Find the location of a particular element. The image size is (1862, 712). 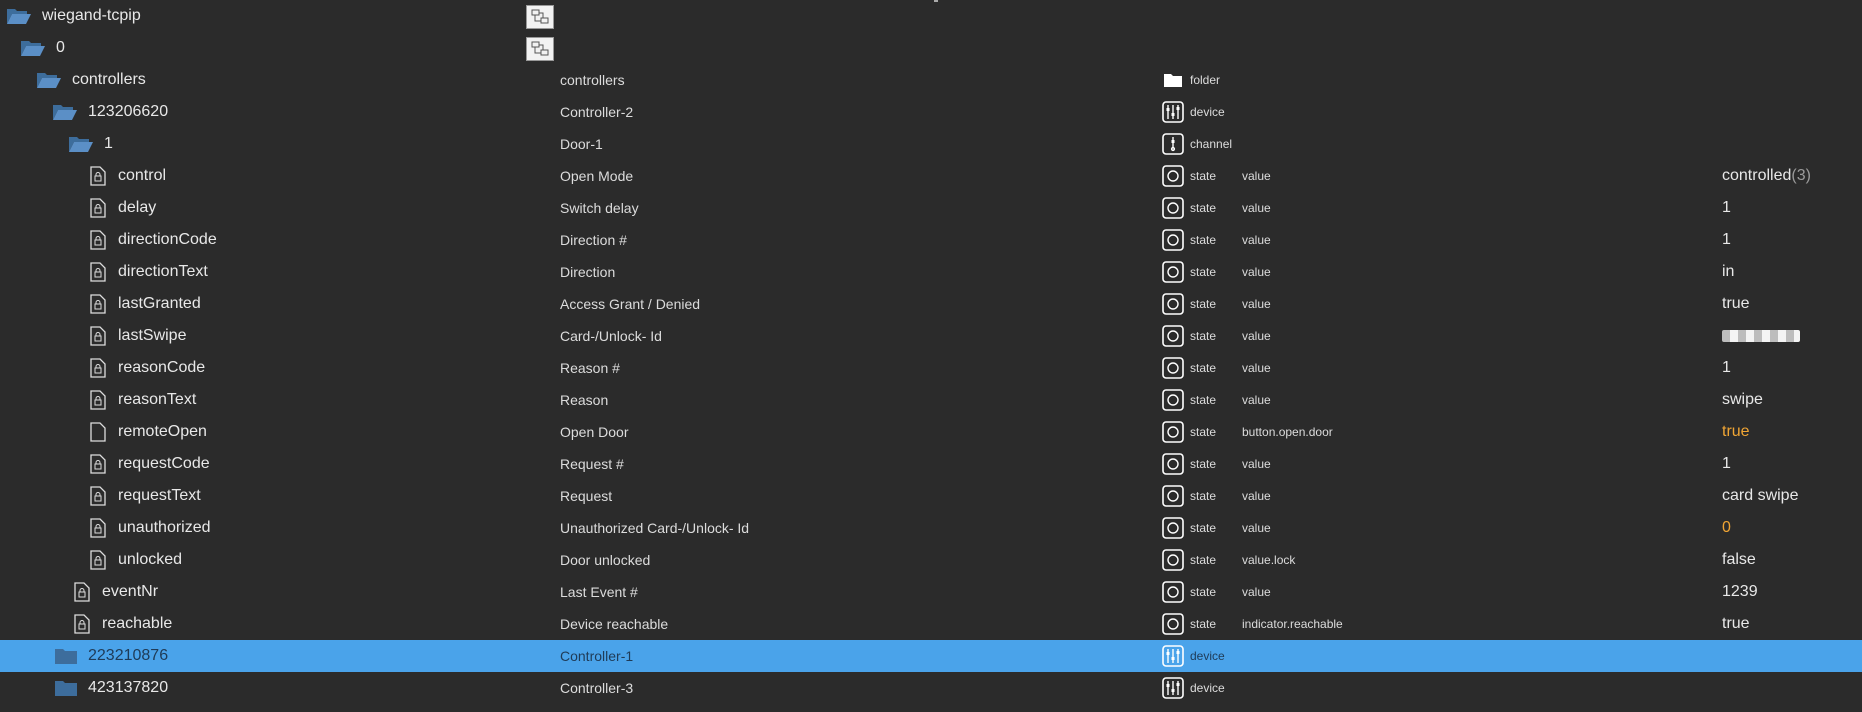

tree-row-delay: delay Switch delay state value 1 is located at coordinates (931, 208).